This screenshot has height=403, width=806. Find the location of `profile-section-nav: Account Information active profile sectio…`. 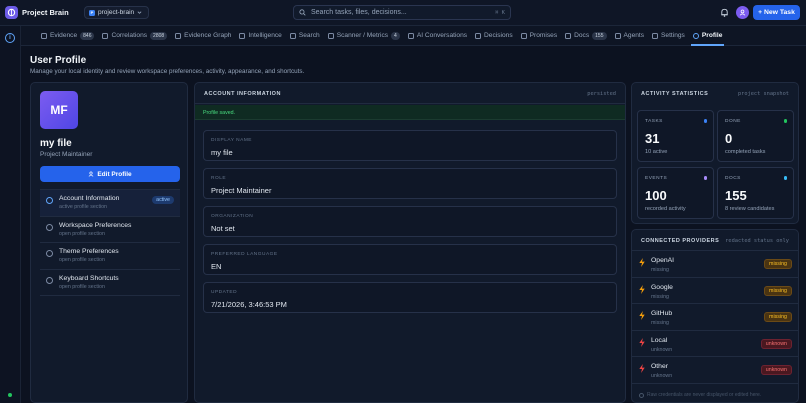

profile-section-nav: Account Information active profile sectio… is located at coordinates (110, 242).